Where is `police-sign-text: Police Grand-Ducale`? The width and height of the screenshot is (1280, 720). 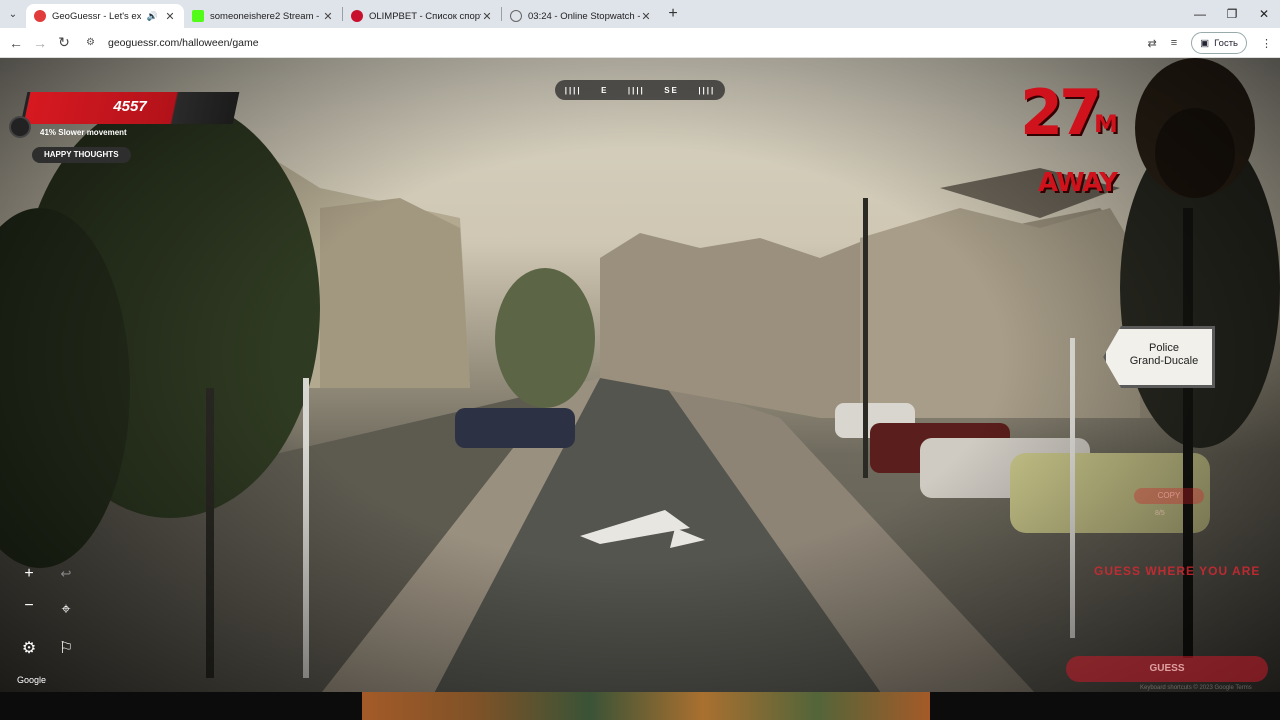 police-sign-text: Police Grand-Ducale is located at coordinates (1164, 355).